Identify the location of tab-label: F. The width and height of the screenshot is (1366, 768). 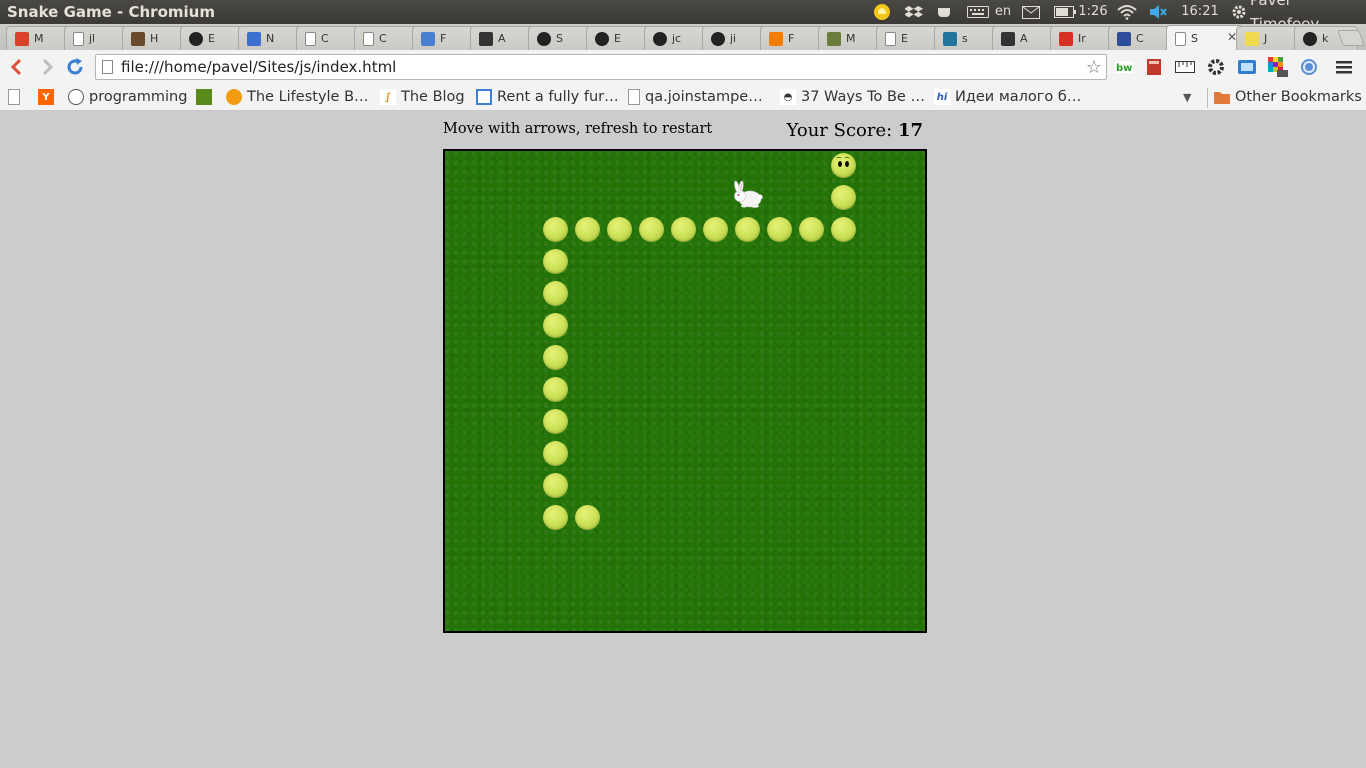
(443, 38).